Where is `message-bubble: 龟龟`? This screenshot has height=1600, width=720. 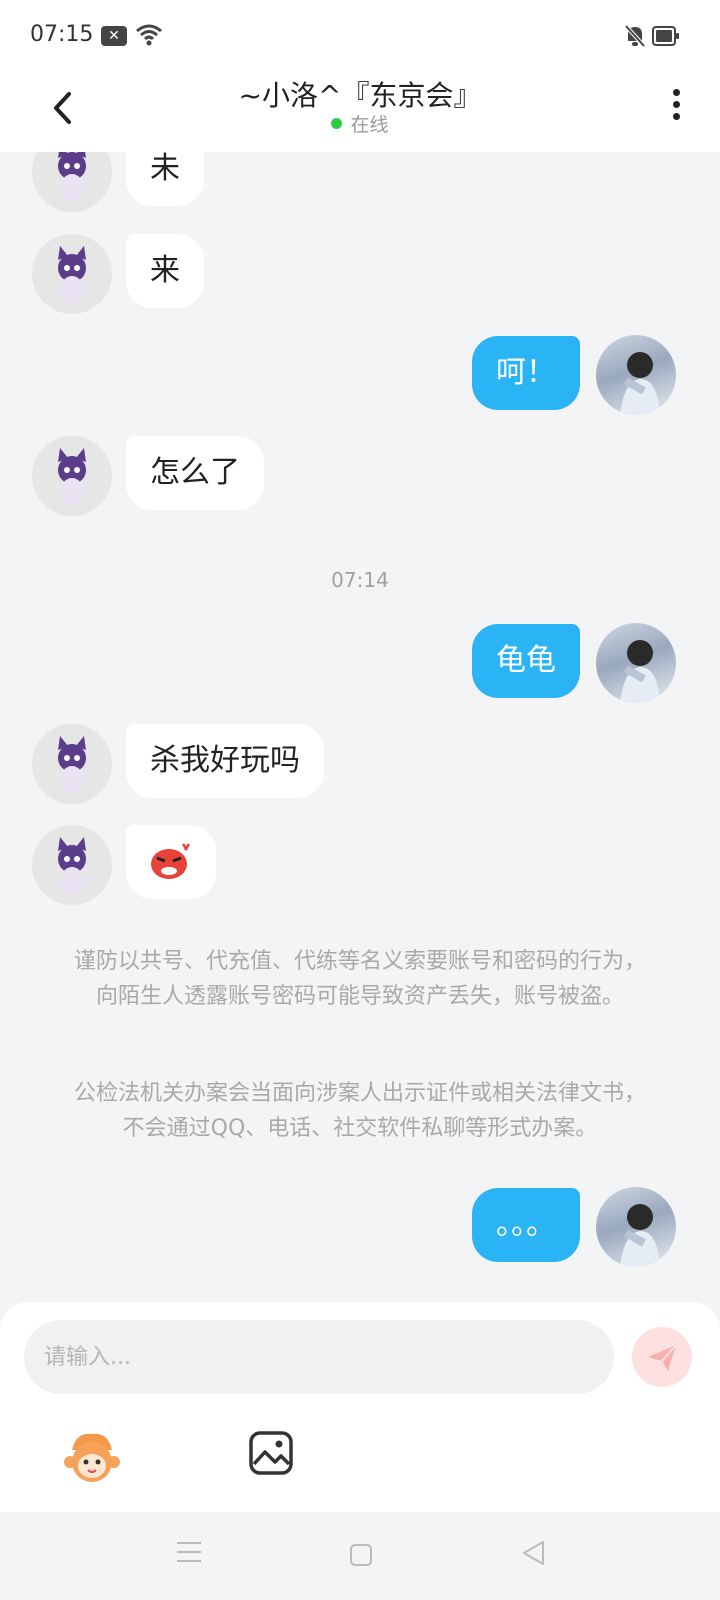
message-bubble: 龟龟 is located at coordinates (526, 661).